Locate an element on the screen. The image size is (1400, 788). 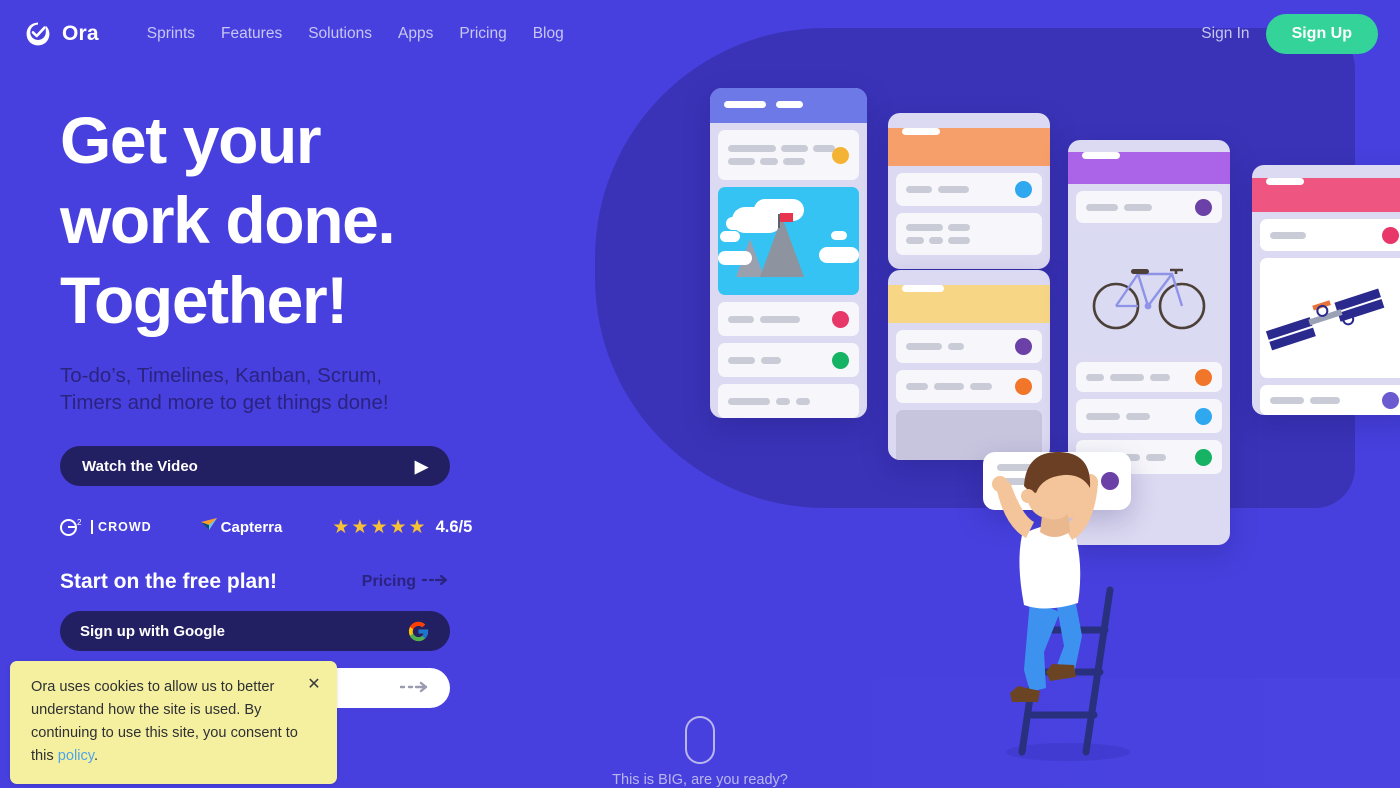
star-icon-4: ★ is located at coordinates (398, 527).